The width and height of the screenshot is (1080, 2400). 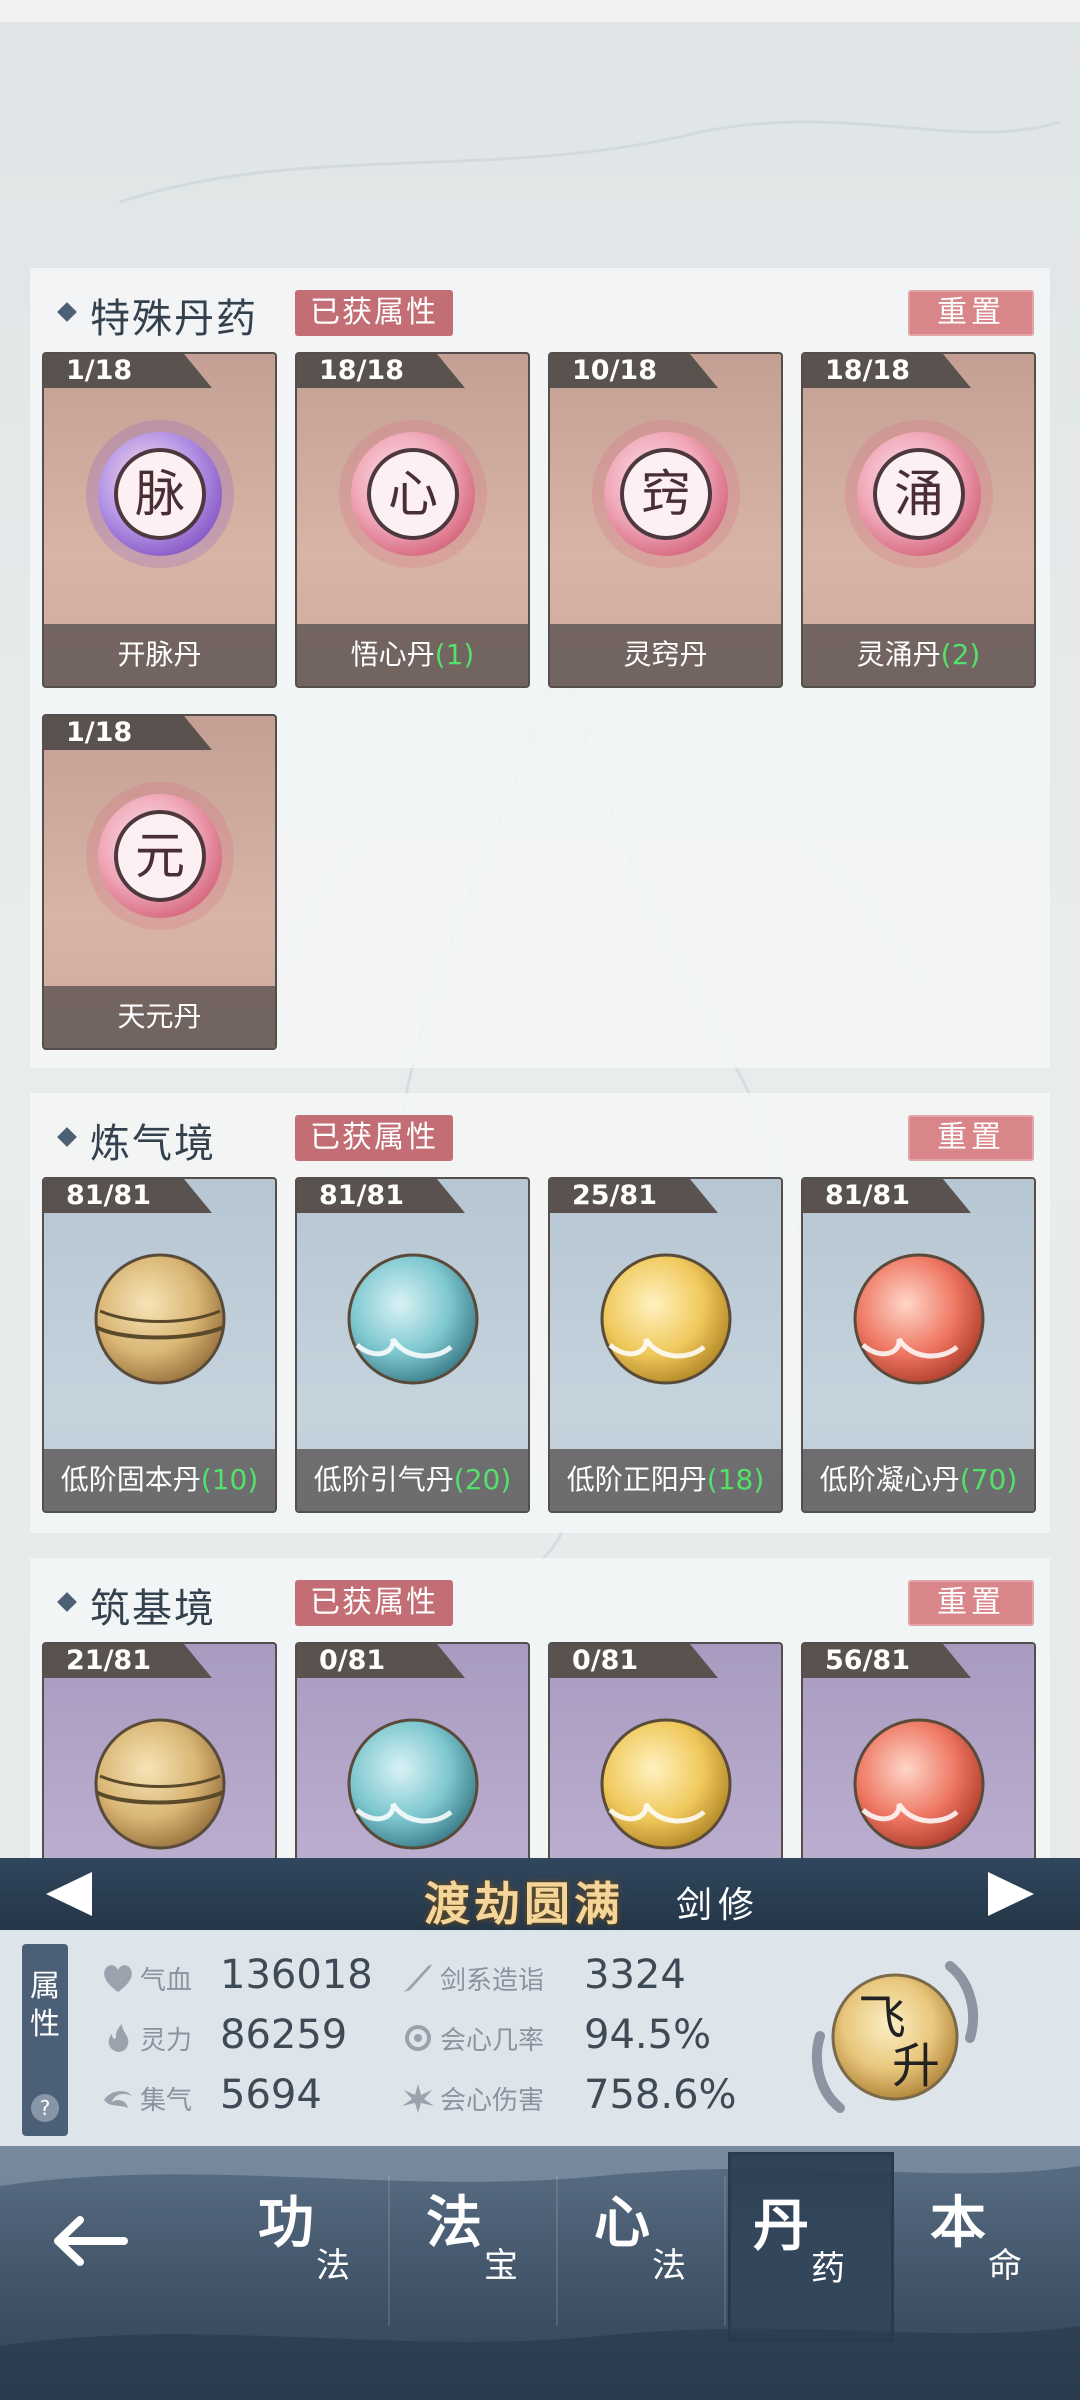 I want to click on pill-name-label: 悟心丹(1), so click(x=412, y=655).